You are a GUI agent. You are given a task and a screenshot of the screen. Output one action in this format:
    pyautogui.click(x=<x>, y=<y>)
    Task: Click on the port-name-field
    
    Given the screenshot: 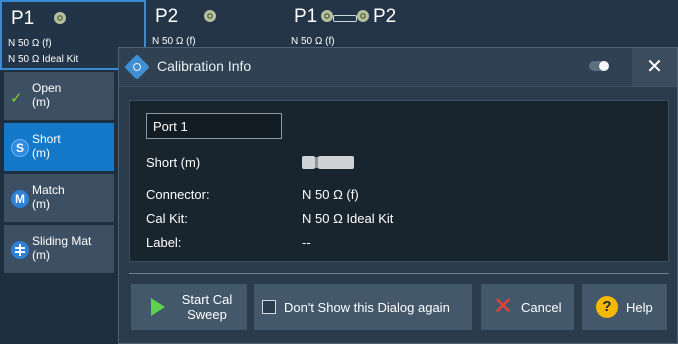 What is the action you would take?
    pyautogui.click(x=214, y=126)
    